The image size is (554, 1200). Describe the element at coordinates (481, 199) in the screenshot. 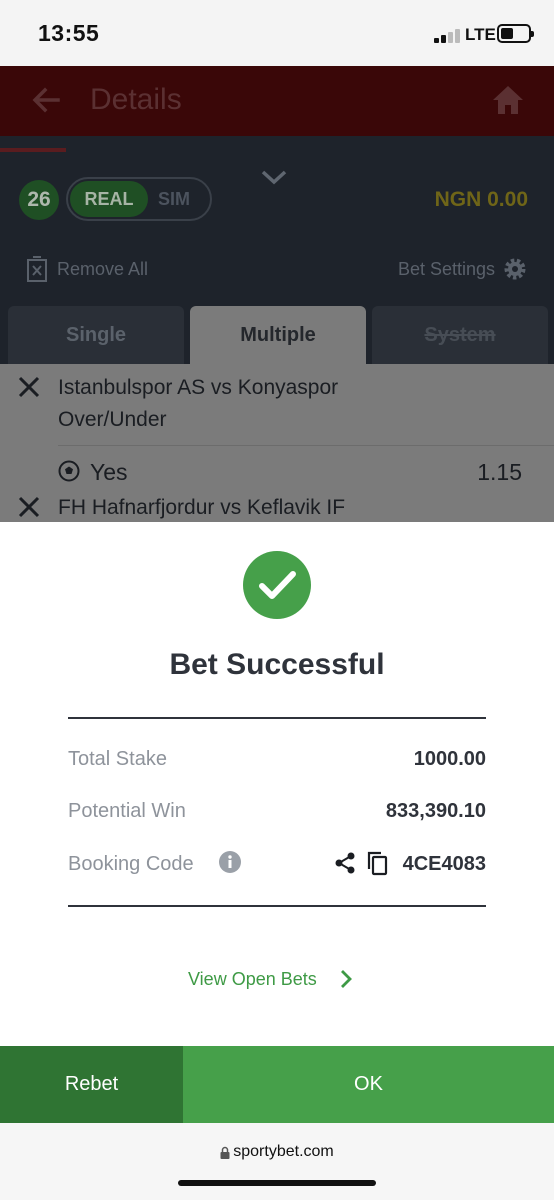

I see `balance: NGN 0.00` at that location.